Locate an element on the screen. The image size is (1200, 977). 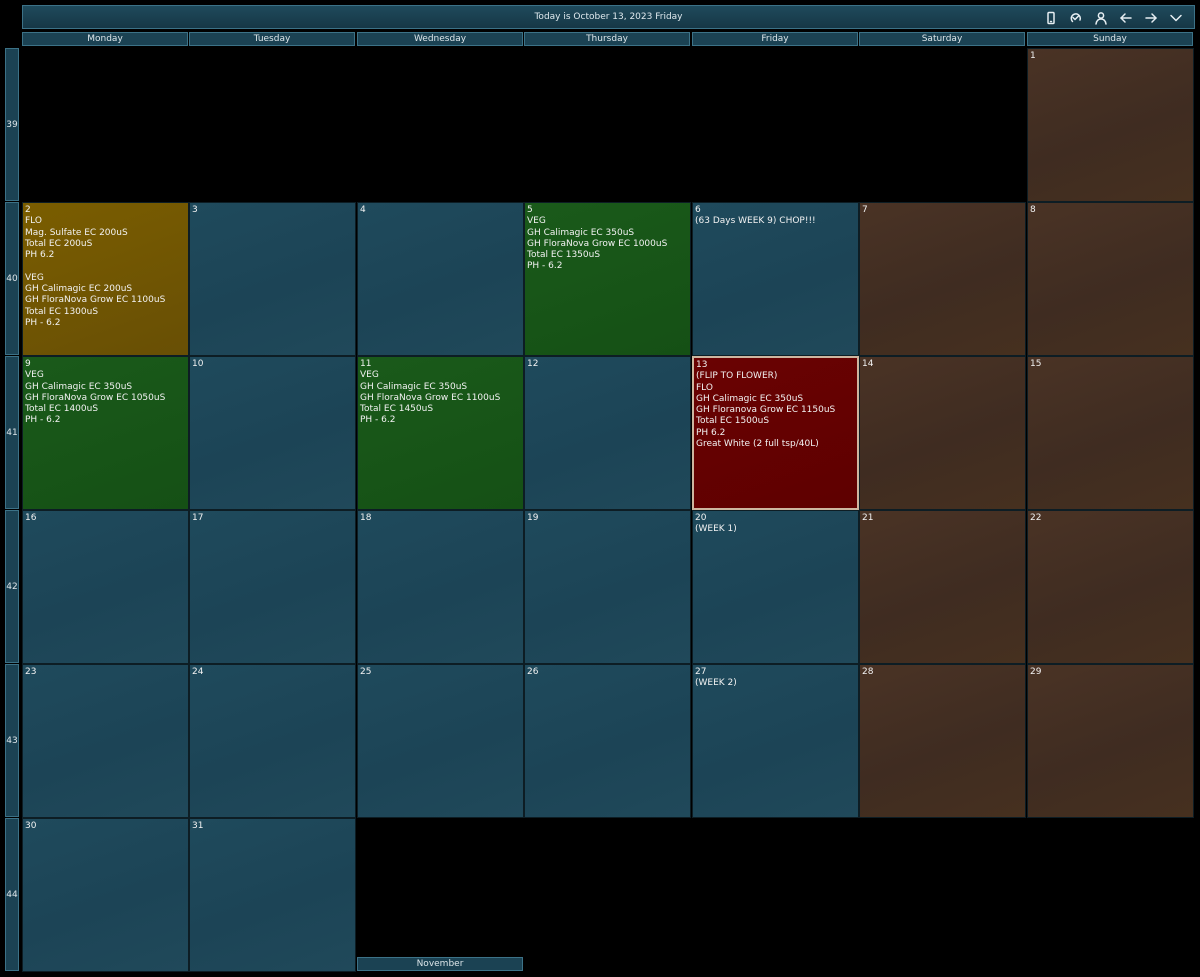
day-number: 25 is located at coordinates (366, 672).